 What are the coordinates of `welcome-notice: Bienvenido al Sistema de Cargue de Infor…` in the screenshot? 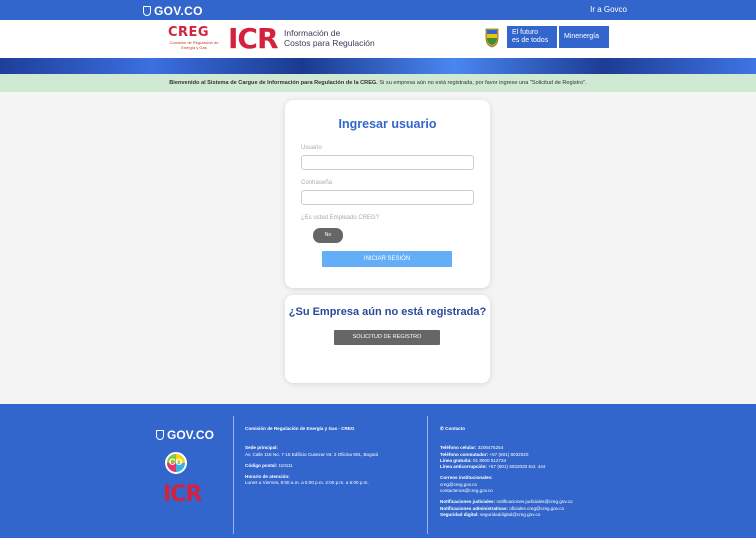 It's located at (378, 83).